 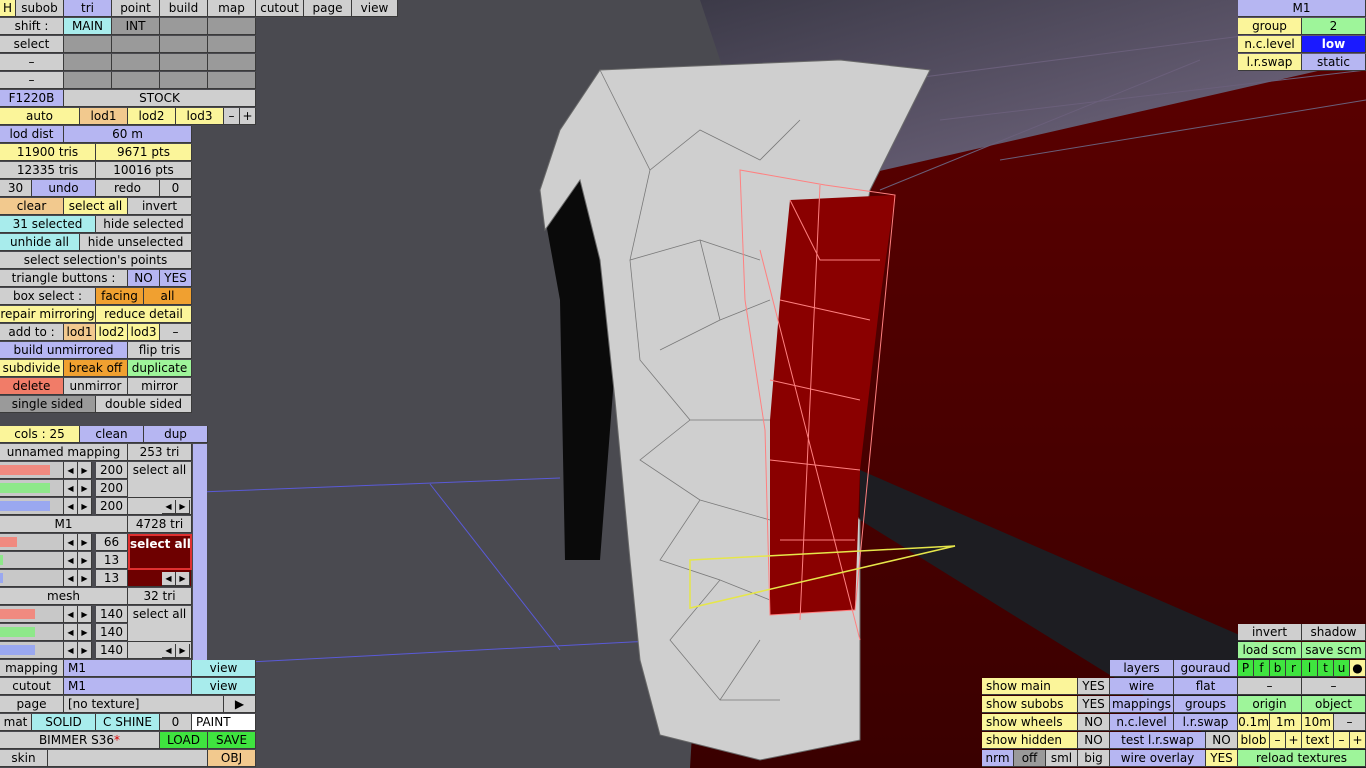 What do you see at coordinates (1326, 668) in the screenshot?
I see `view-letter-5: t` at bounding box center [1326, 668].